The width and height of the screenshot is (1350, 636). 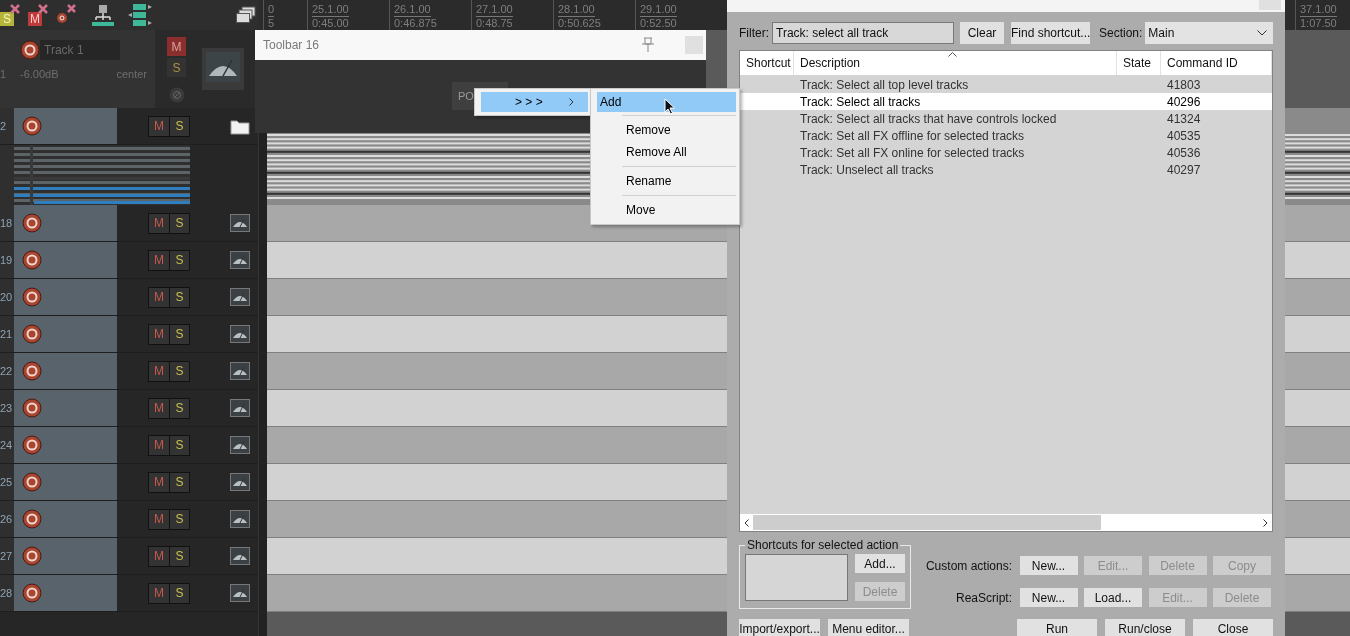 I want to click on pan-label: center, so click(x=131, y=74).